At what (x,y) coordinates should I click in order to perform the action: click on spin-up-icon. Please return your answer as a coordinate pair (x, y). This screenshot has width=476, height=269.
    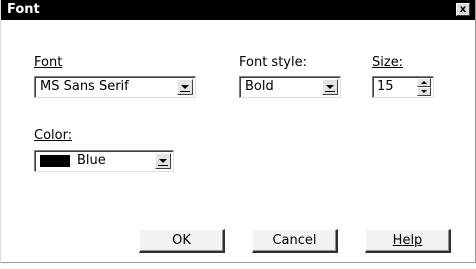
    Looking at the image, I should click on (424, 82).